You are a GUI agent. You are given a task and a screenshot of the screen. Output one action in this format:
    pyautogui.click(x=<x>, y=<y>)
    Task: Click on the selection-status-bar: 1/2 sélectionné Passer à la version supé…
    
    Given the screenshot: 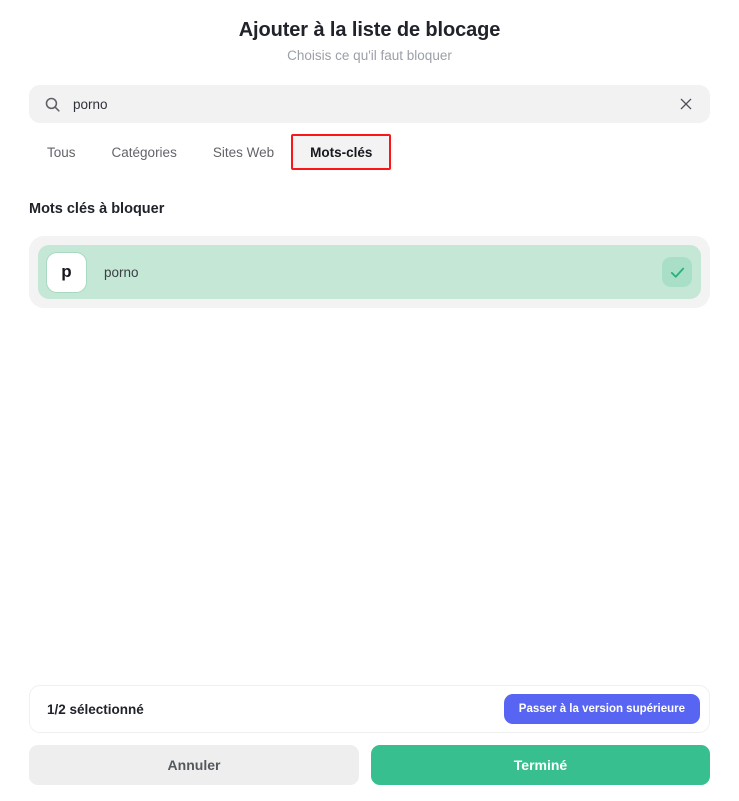 What is the action you would take?
    pyautogui.click(x=369, y=709)
    